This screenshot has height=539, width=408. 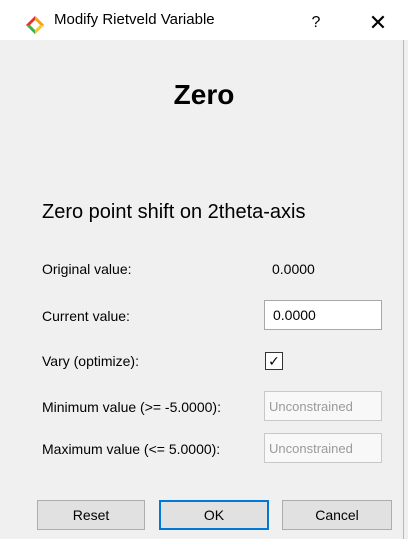 What do you see at coordinates (174, 212) in the screenshot?
I see `variable-description: Zero point shift on 2theta-axis` at bounding box center [174, 212].